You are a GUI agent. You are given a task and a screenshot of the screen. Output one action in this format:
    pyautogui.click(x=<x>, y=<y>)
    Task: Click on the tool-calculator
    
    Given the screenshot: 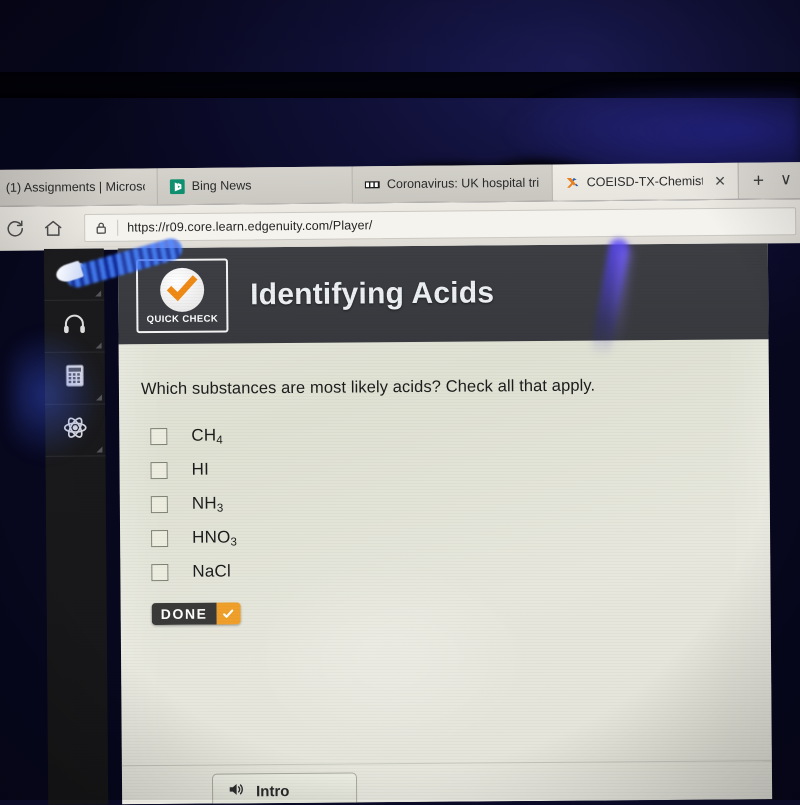 What is the action you would take?
    pyautogui.click(x=75, y=378)
    